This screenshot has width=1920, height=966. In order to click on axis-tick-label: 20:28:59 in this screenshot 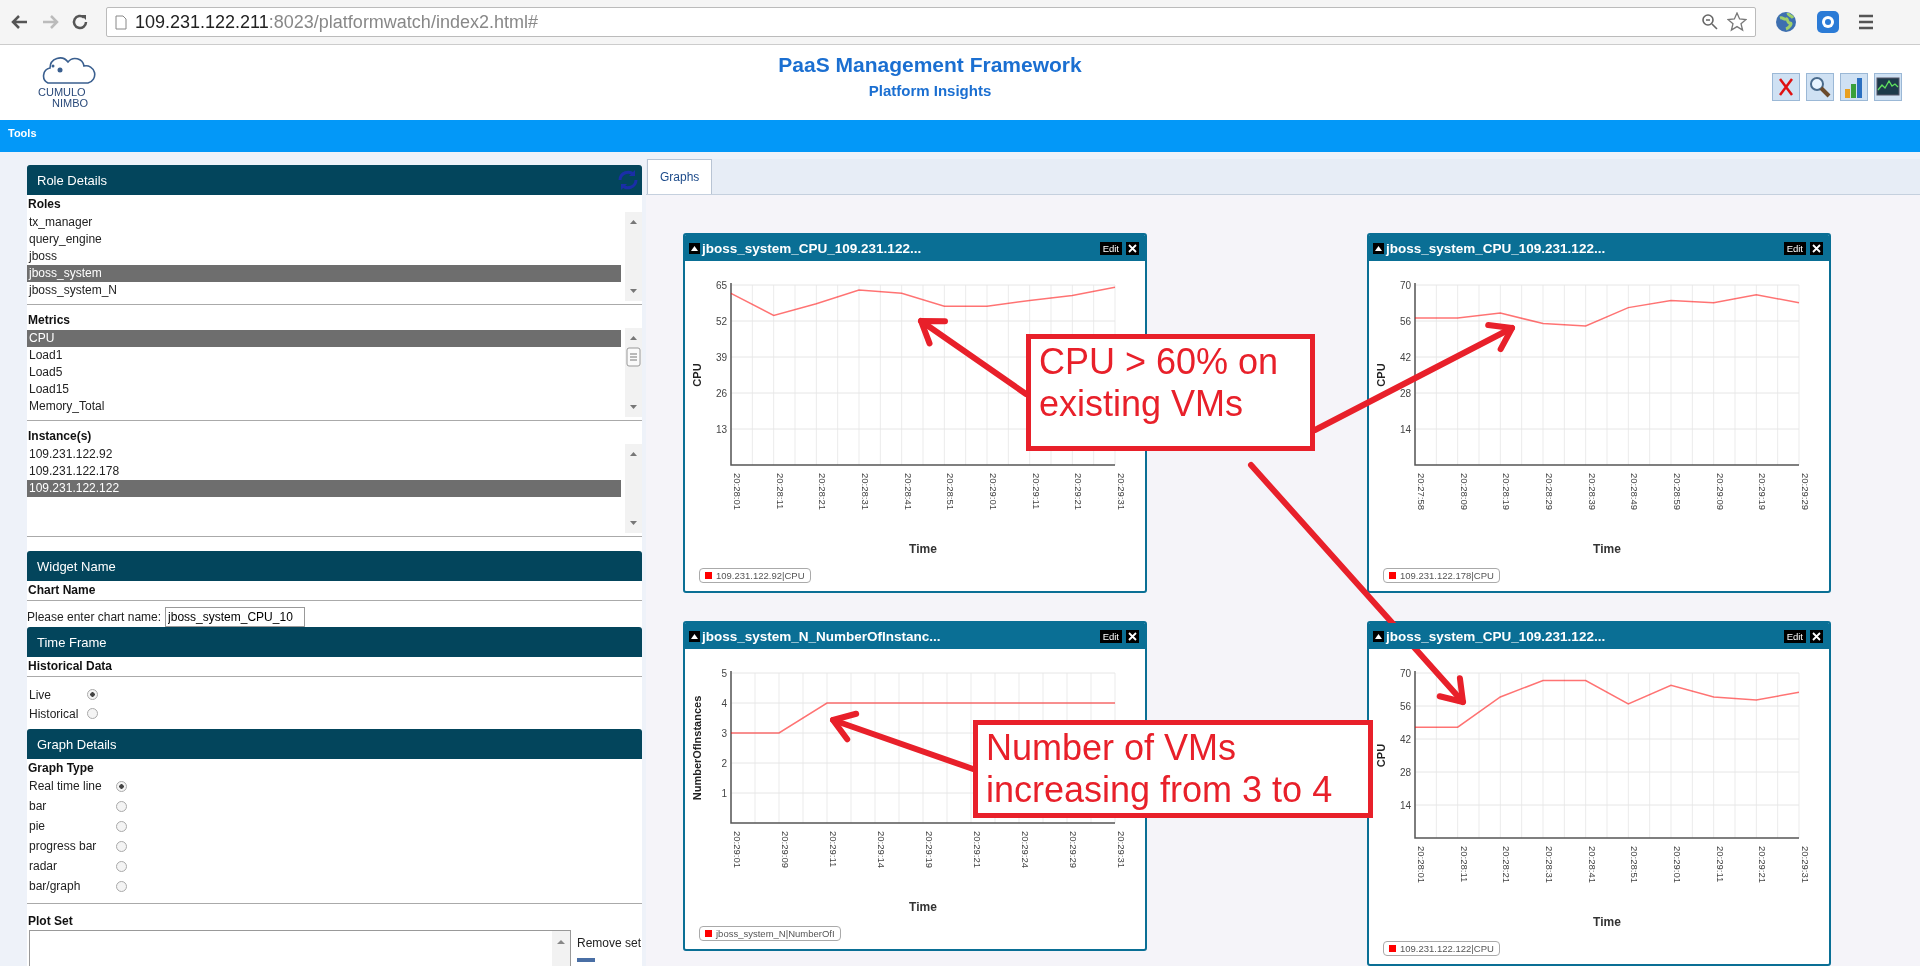, I will do `click(1677, 491)`.